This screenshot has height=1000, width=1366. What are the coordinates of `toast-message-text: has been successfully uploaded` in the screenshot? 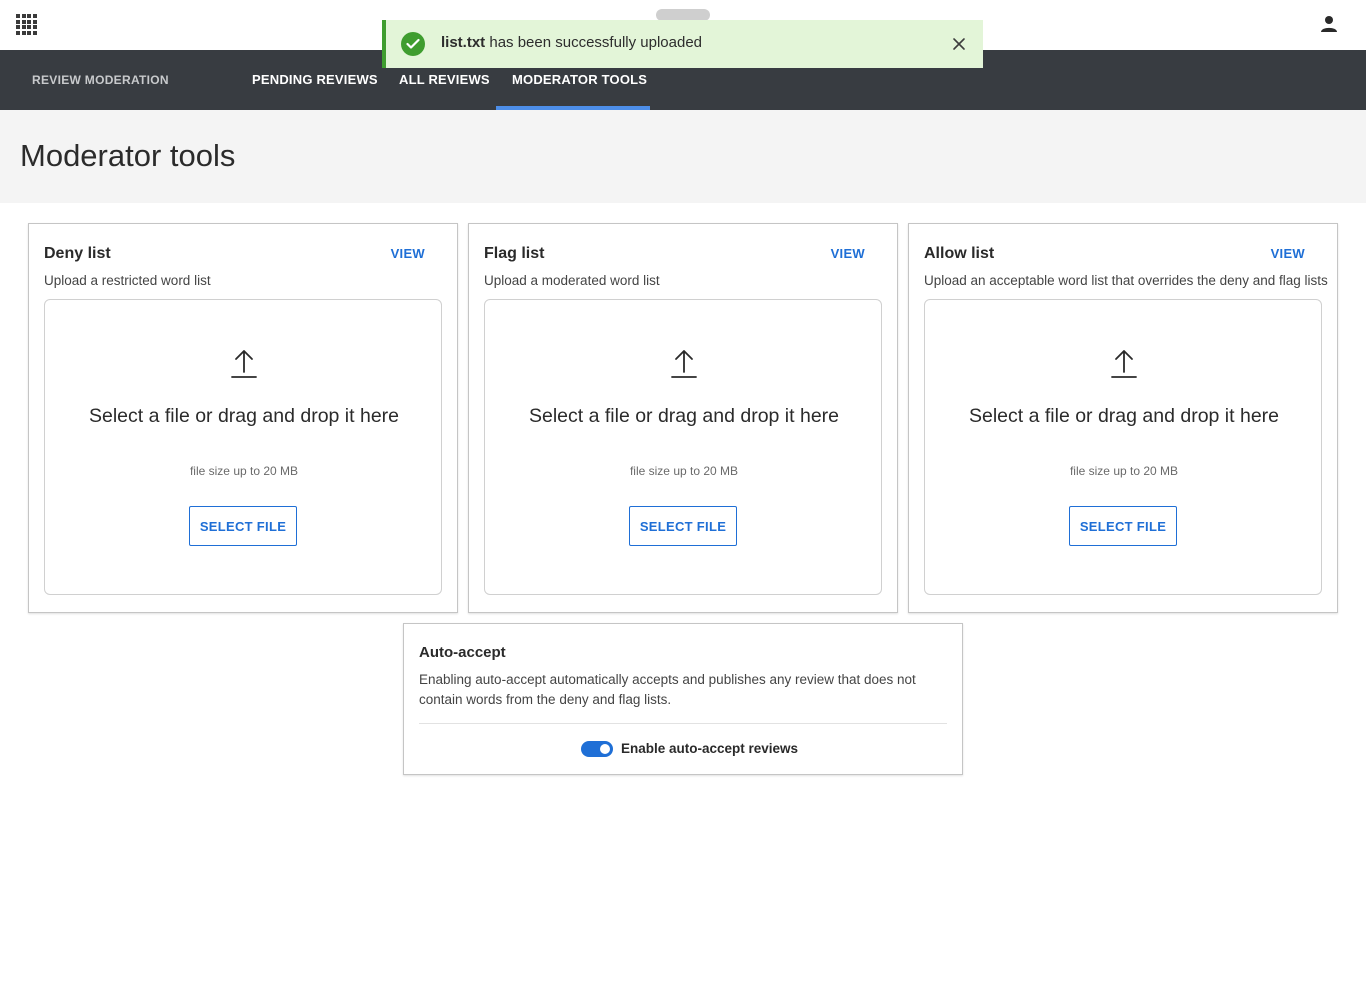 It's located at (593, 42).